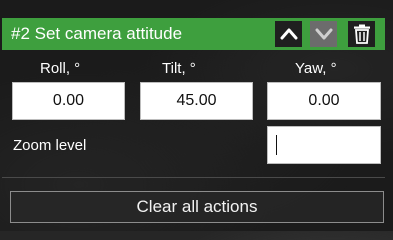  What do you see at coordinates (324, 101) in the screenshot?
I see `yaw-input: 0.00` at bounding box center [324, 101].